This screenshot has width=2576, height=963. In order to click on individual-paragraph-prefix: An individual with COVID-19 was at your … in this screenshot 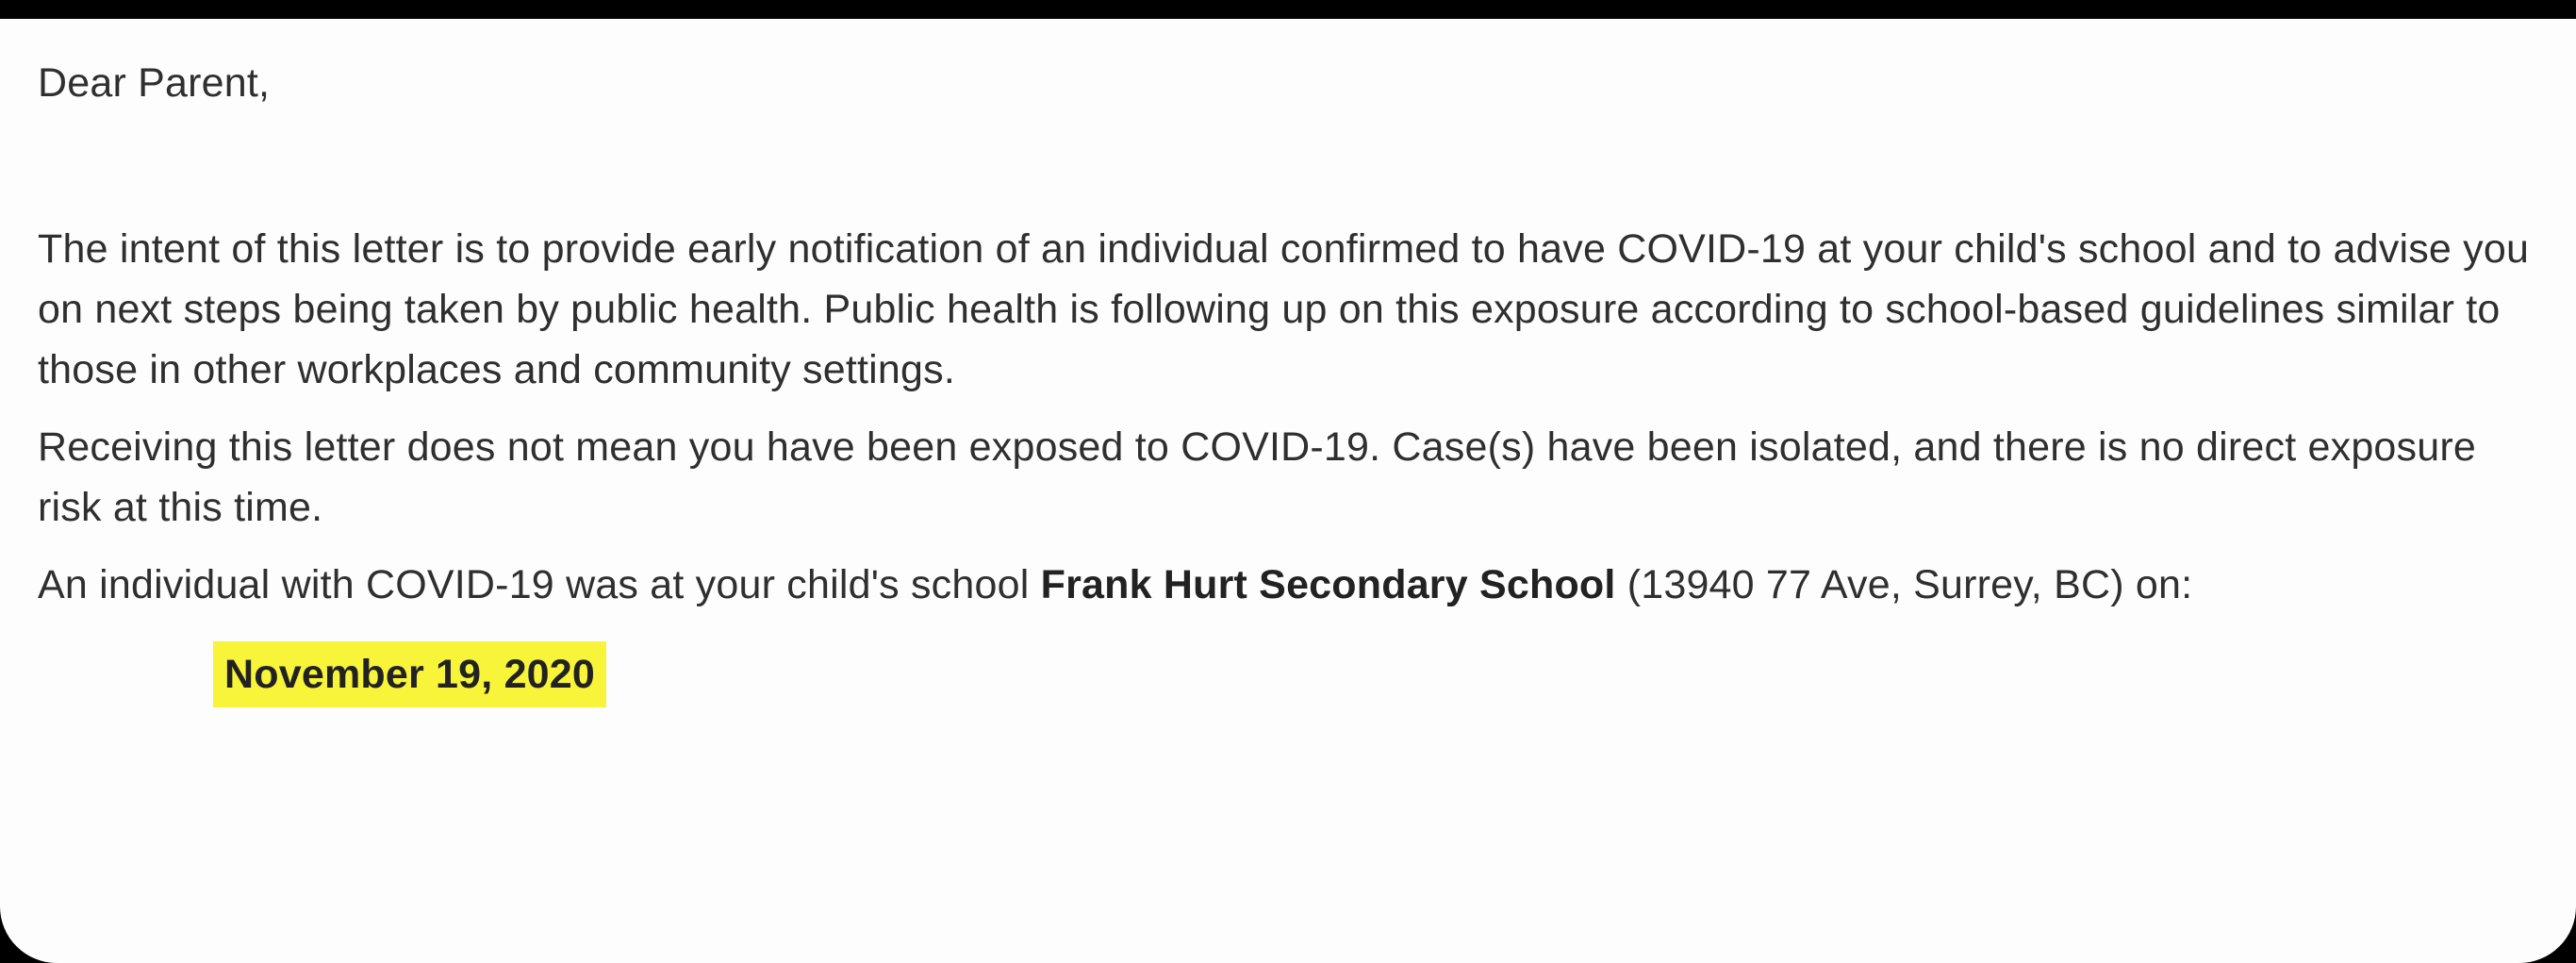, I will do `click(539, 585)`.